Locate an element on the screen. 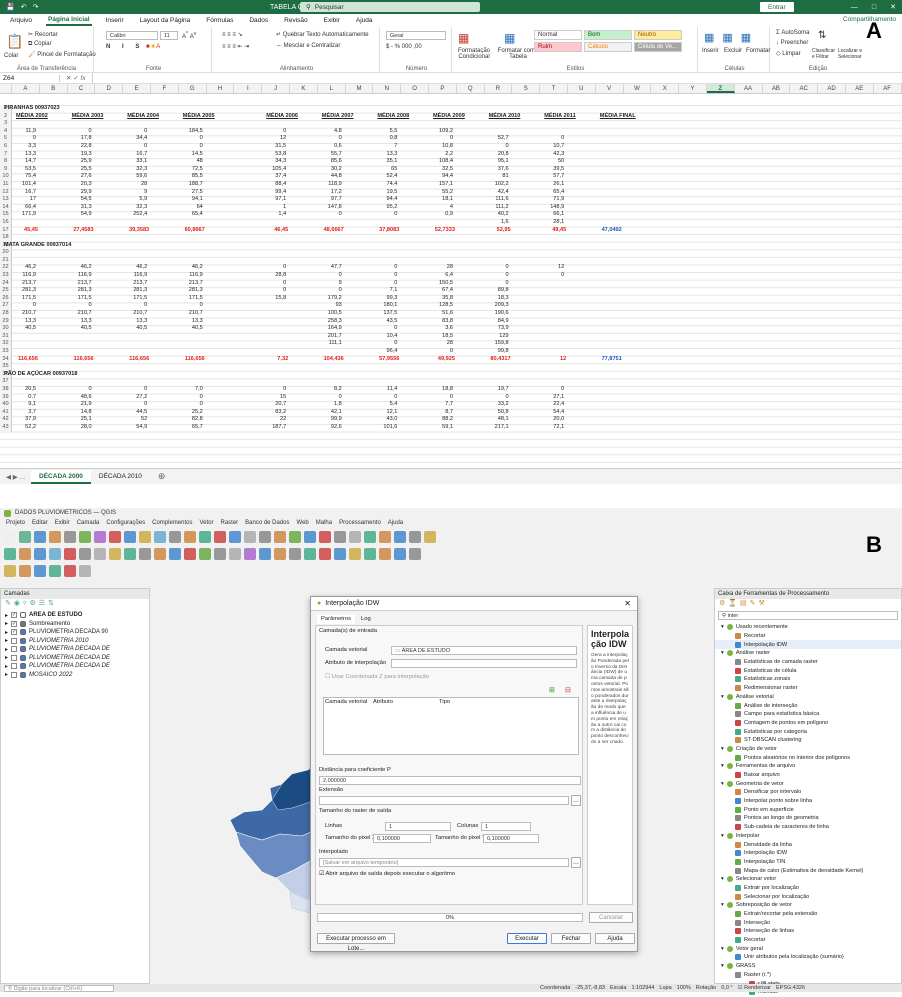  cell: 33,1 is located at coordinates (135, 162).